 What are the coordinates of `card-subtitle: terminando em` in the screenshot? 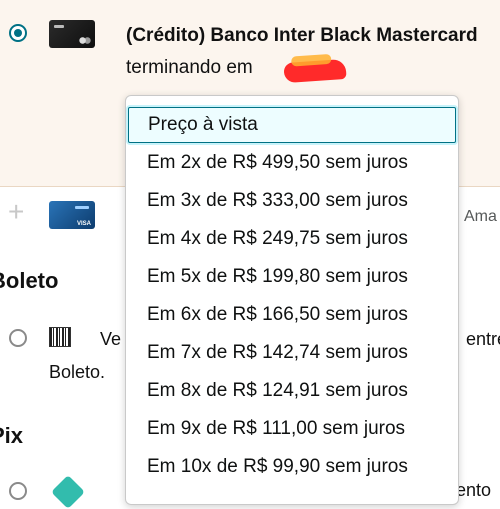 It's located at (189, 67).